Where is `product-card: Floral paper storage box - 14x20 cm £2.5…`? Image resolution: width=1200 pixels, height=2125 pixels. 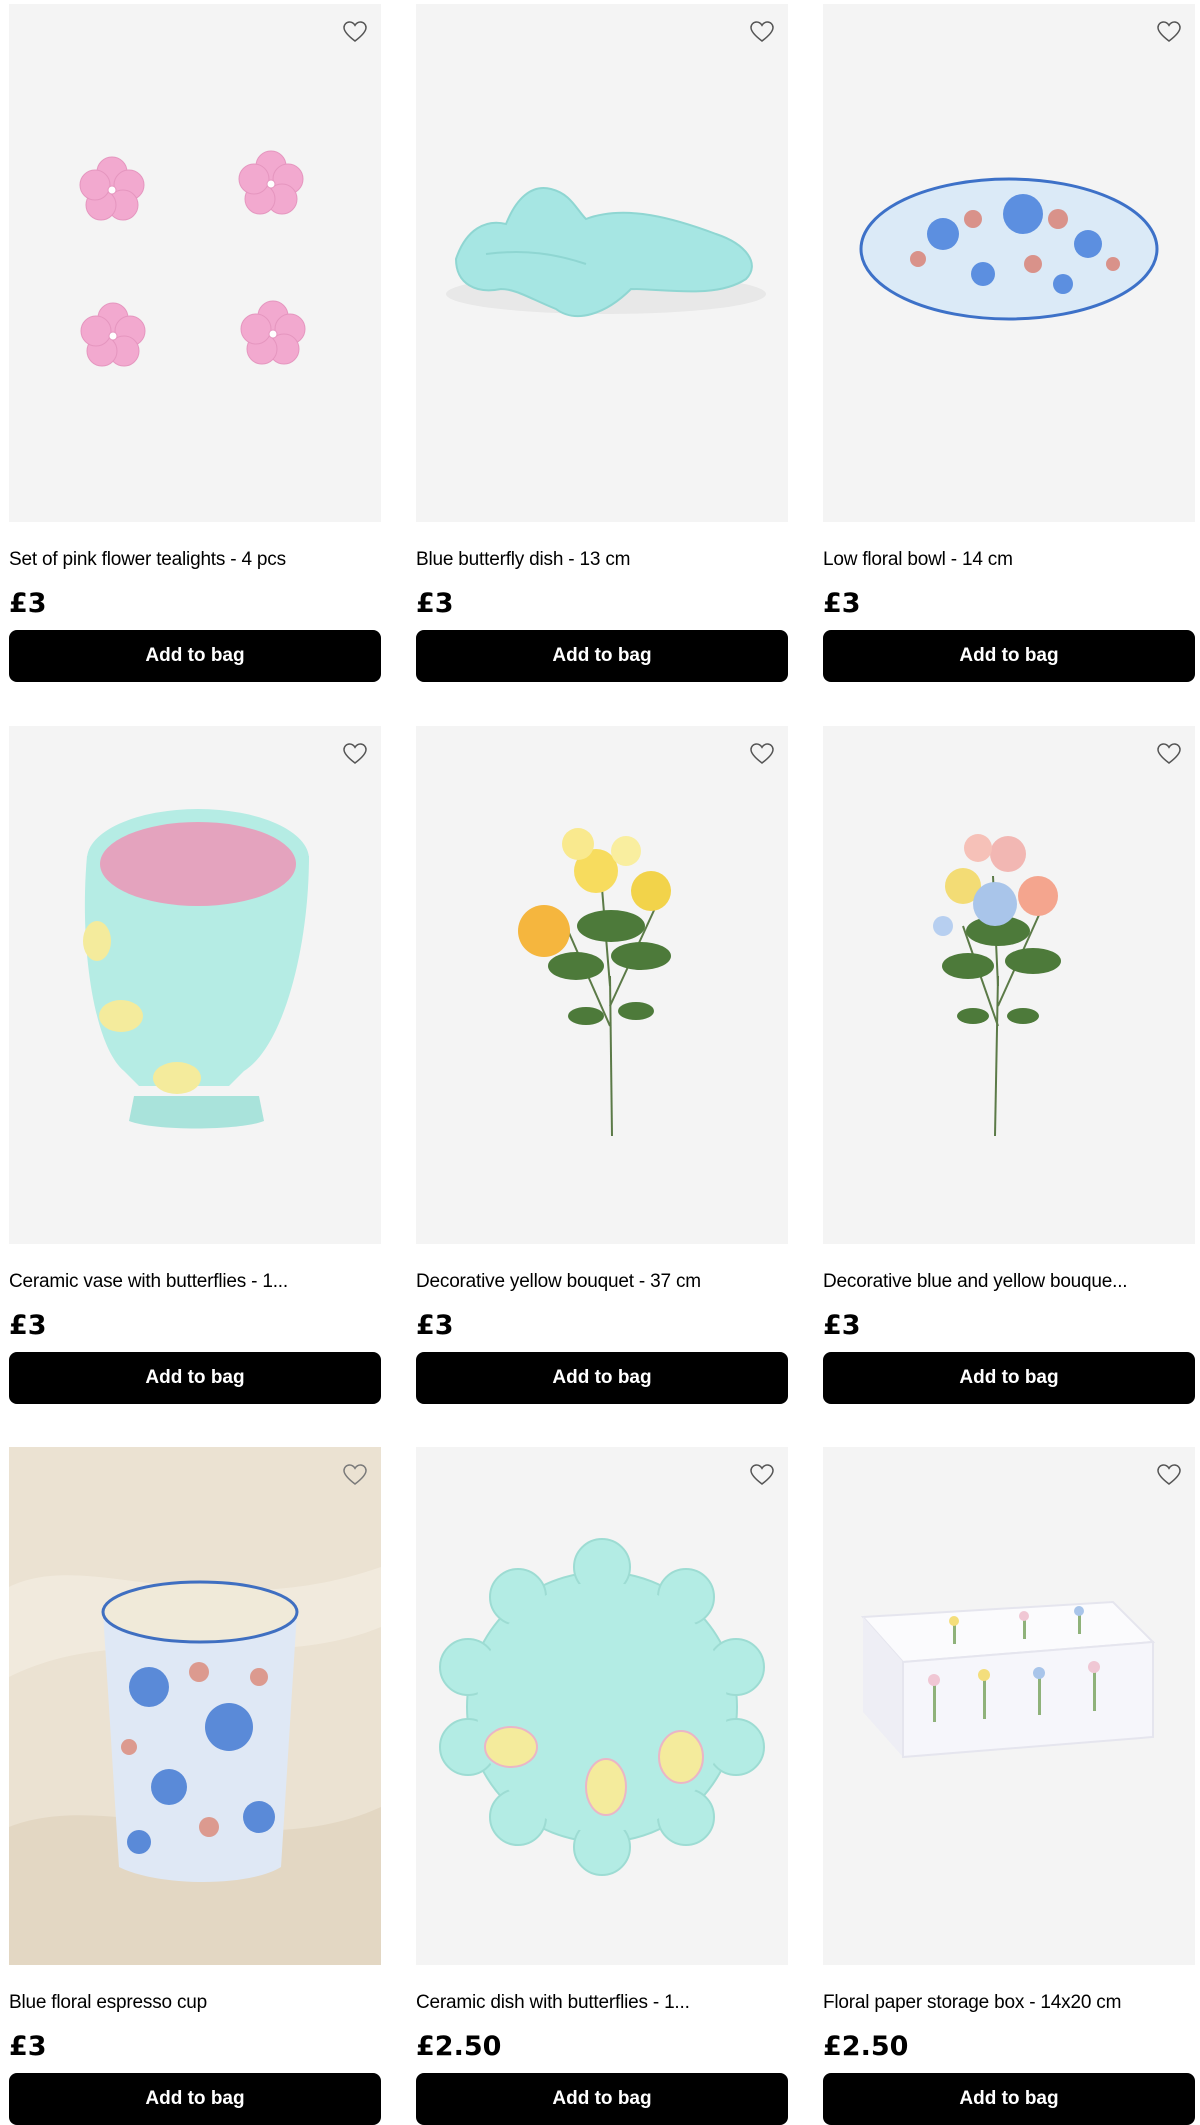 product-card: Floral paper storage box - 14x20 cm £2.5… is located at coordinates (1009, 1786).